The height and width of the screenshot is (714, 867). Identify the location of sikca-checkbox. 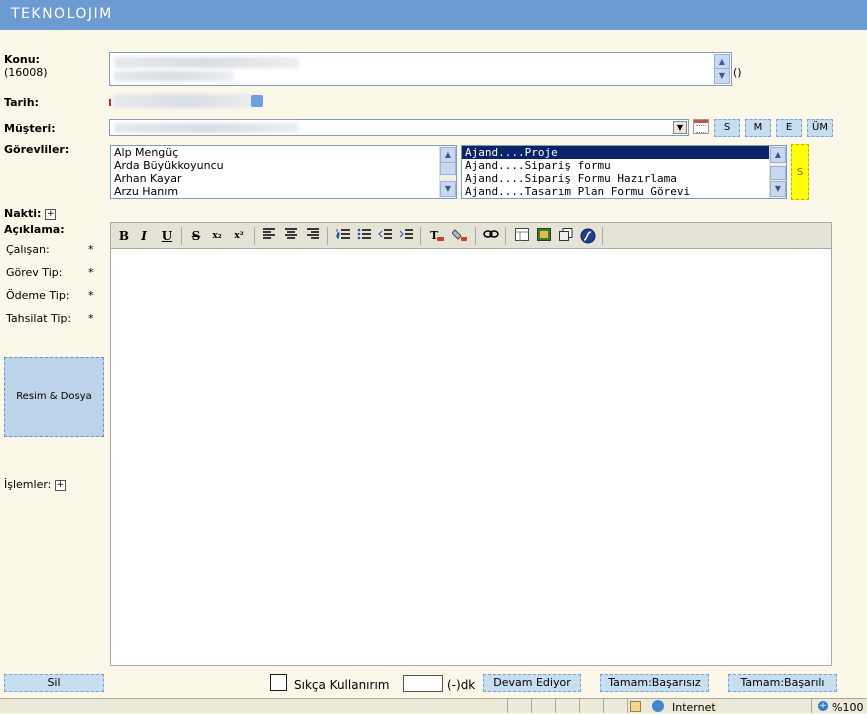
(278, 682).